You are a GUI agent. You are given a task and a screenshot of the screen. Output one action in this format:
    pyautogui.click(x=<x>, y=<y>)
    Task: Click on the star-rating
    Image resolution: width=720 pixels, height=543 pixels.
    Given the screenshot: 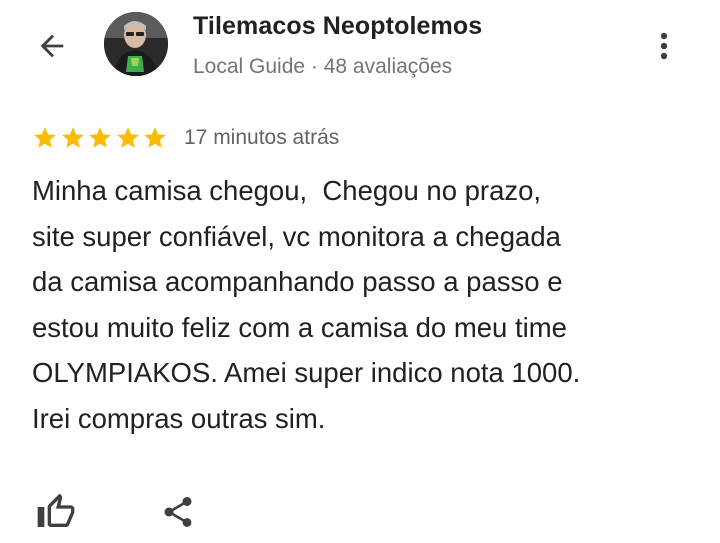 What is the action you would take?
    pyautogui.click(x=101, y=138)
    